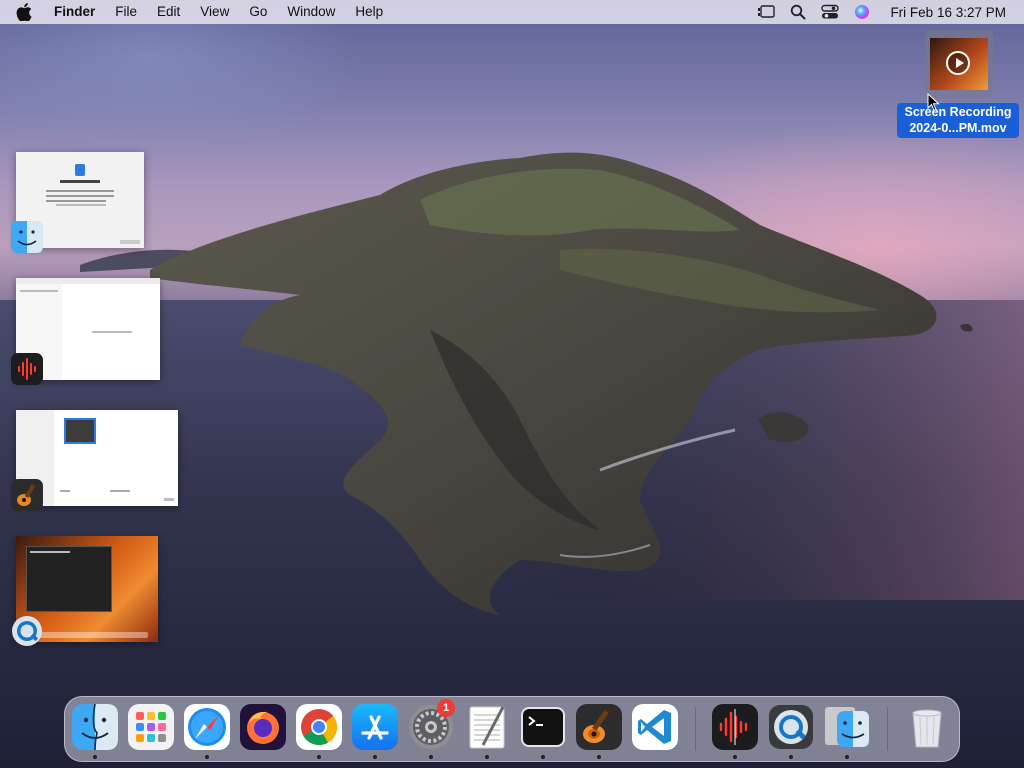 Image resolution: width=1024 pixels, height=768 pixels. I want to click on mouse-cursor-icon, so click(933, 102).